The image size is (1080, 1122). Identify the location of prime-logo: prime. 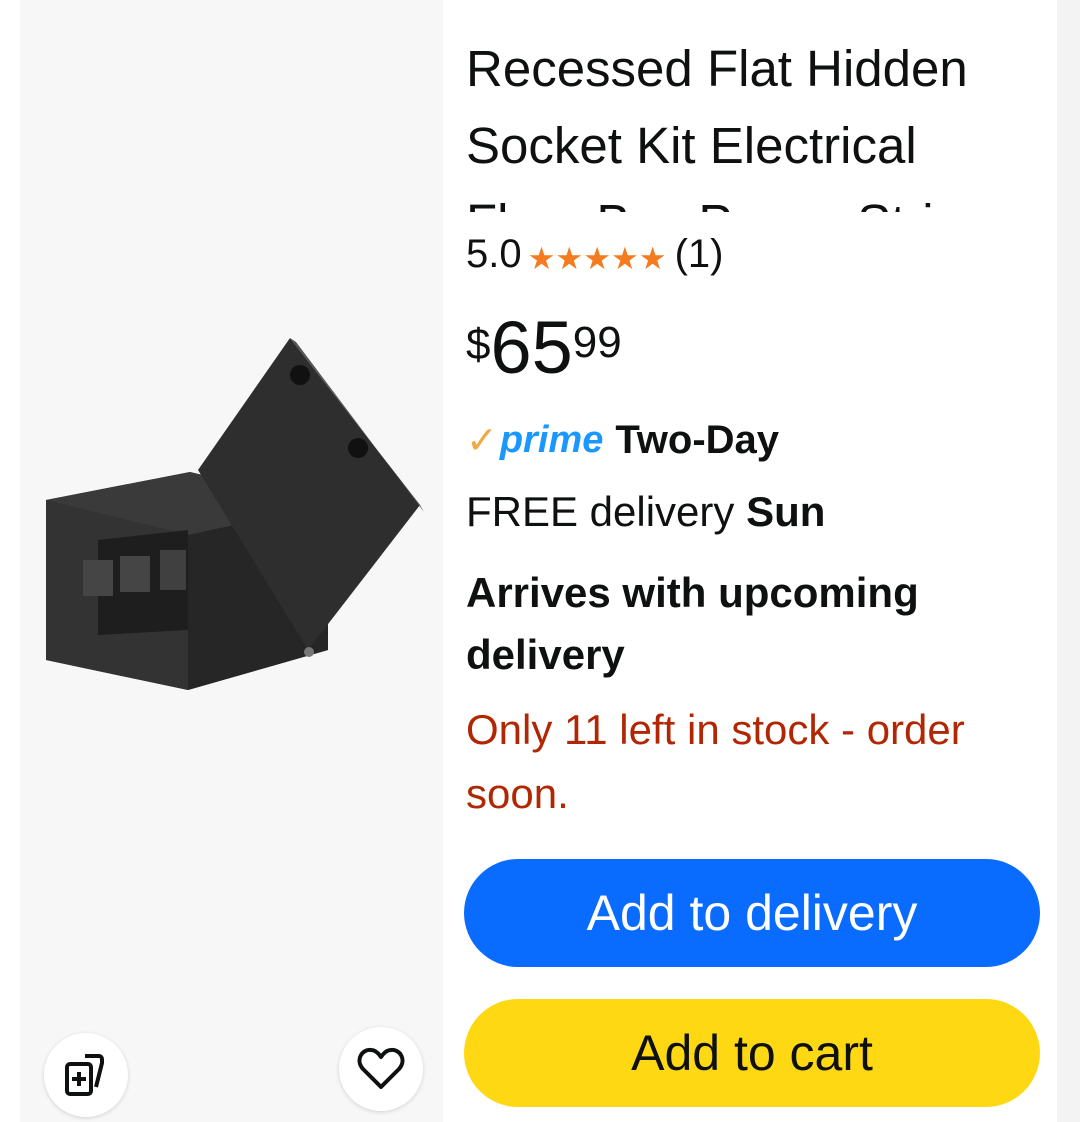
(551, 440).